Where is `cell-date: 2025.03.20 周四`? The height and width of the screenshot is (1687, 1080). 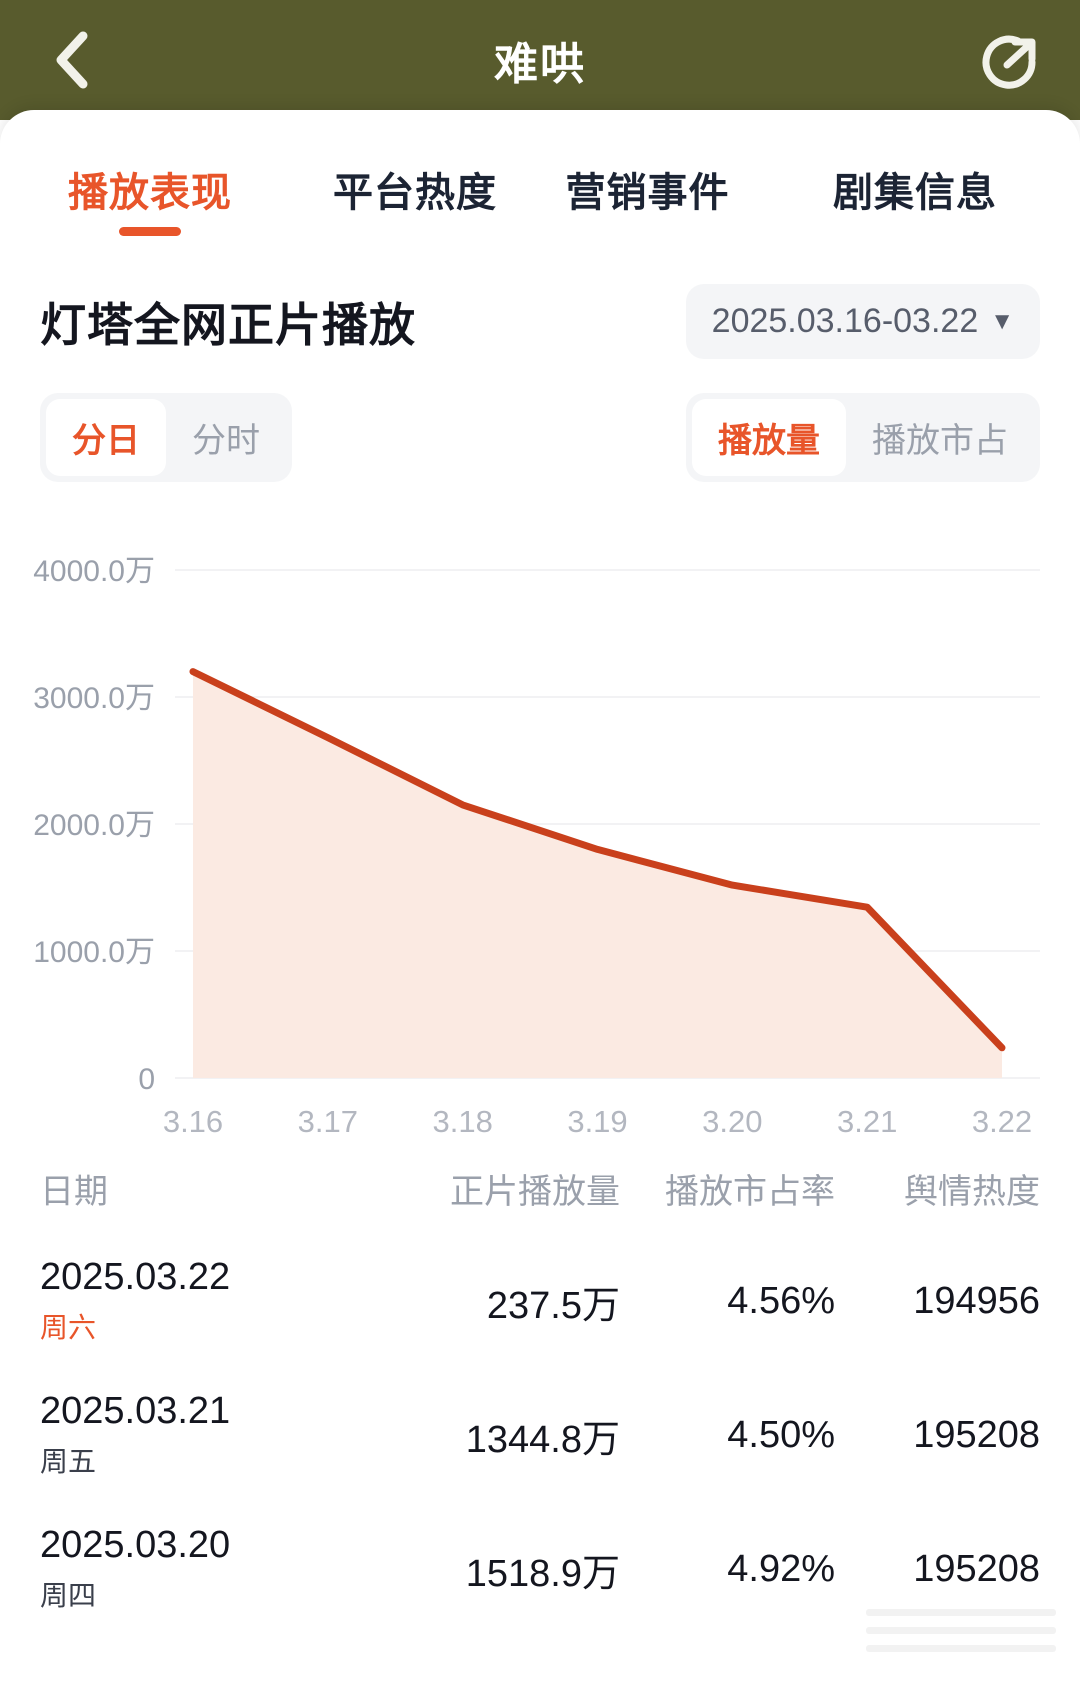 cell-date: 2025.03.20 周四 is located at coordinates (205, 1569).